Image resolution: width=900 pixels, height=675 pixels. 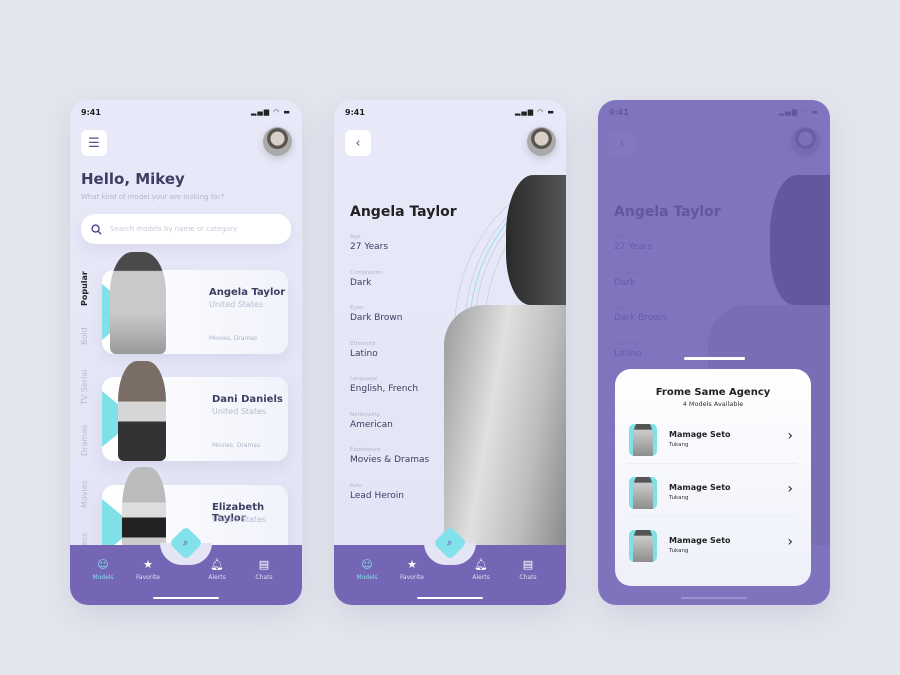 What do you see at coordinates (96, 229) in the screenshot?
I see `search-icon` at bounding box center [96, 229].